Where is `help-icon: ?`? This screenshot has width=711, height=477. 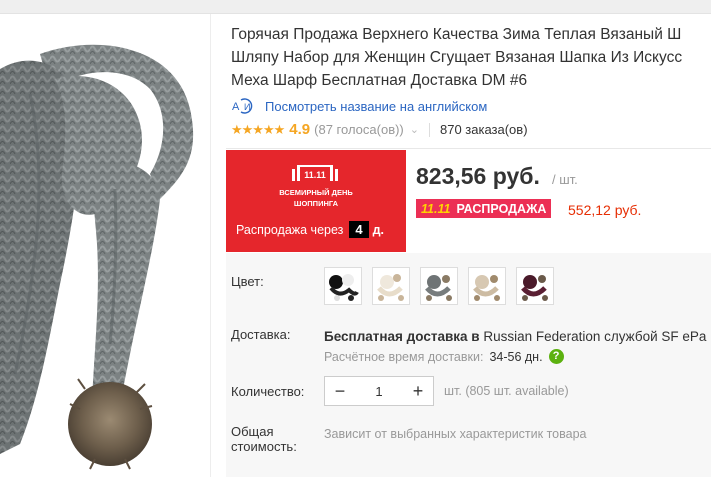 help-icon: ? is located at coordinates (556, 356).